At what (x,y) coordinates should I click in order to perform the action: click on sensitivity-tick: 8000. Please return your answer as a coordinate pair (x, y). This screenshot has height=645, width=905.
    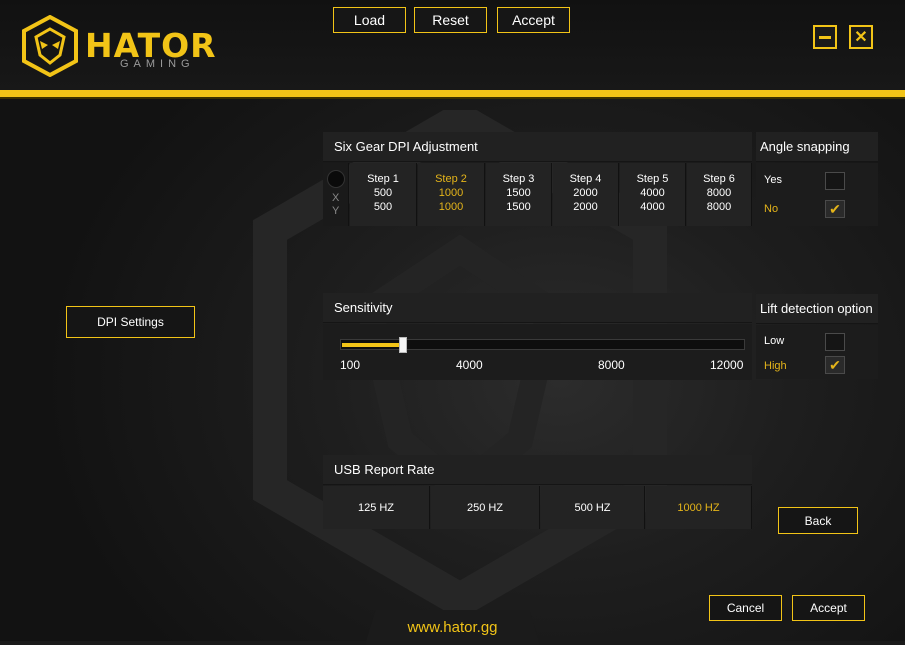
    Looking at the image, I should click on (611, 365).